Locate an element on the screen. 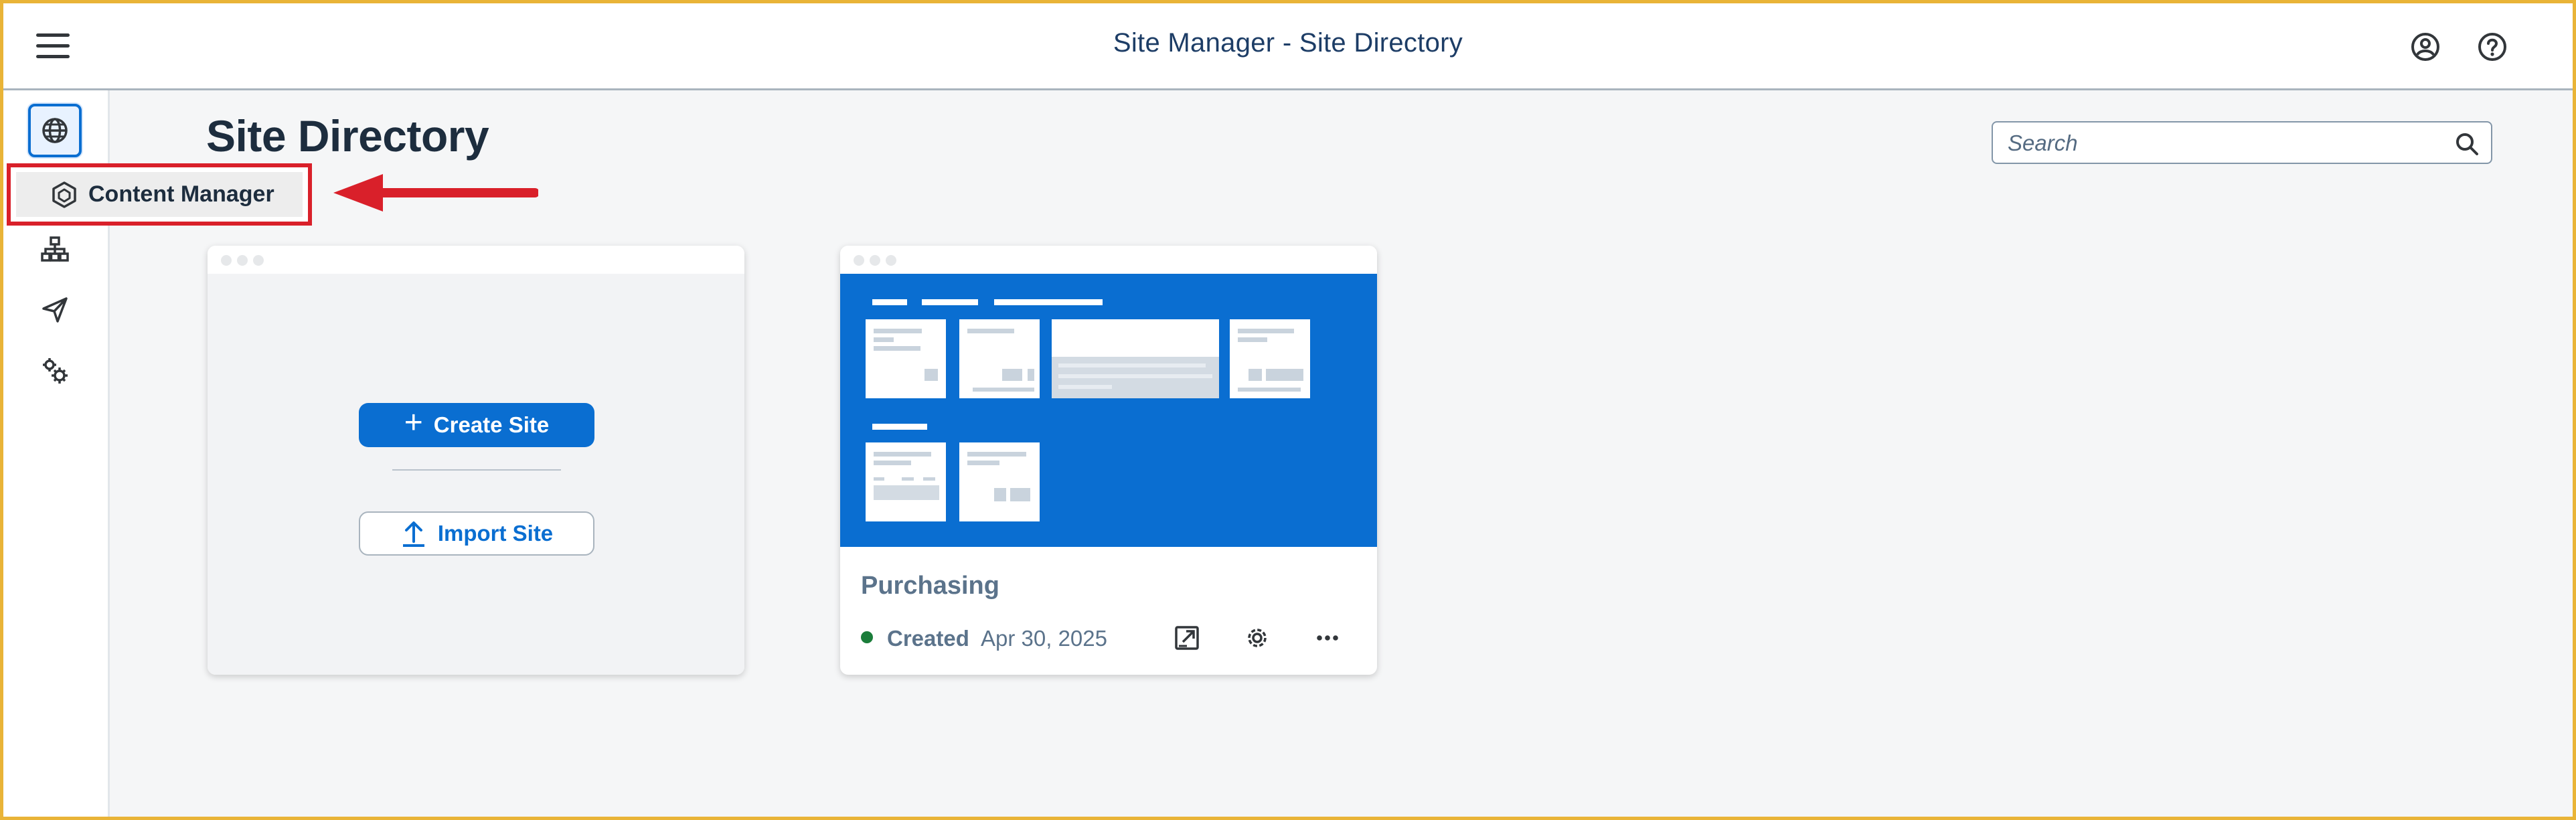  shell-header: Site Manager - Site Directory is located at coordinates (1288, 45).